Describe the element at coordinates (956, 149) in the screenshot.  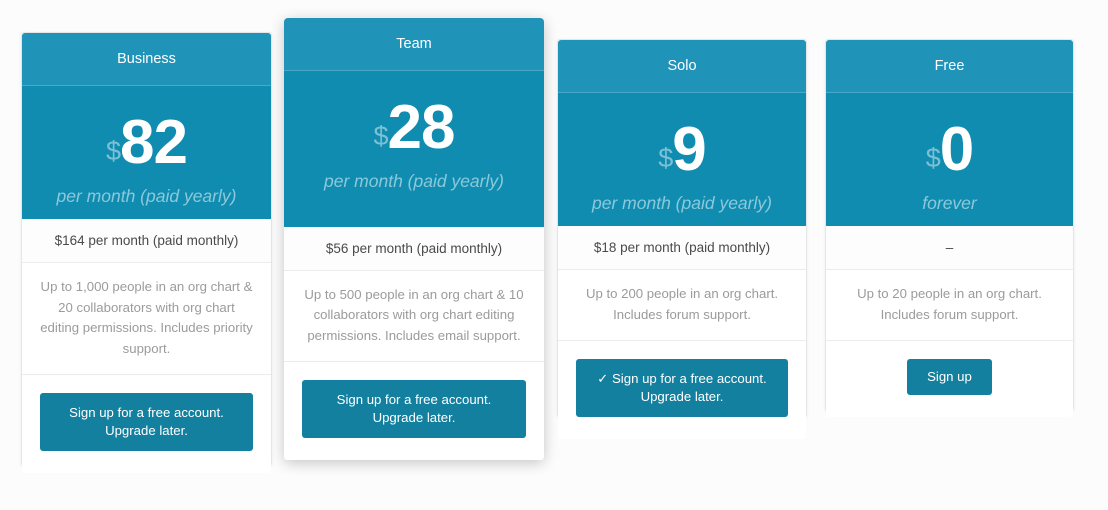
I see `price-amount: 0` at that location.